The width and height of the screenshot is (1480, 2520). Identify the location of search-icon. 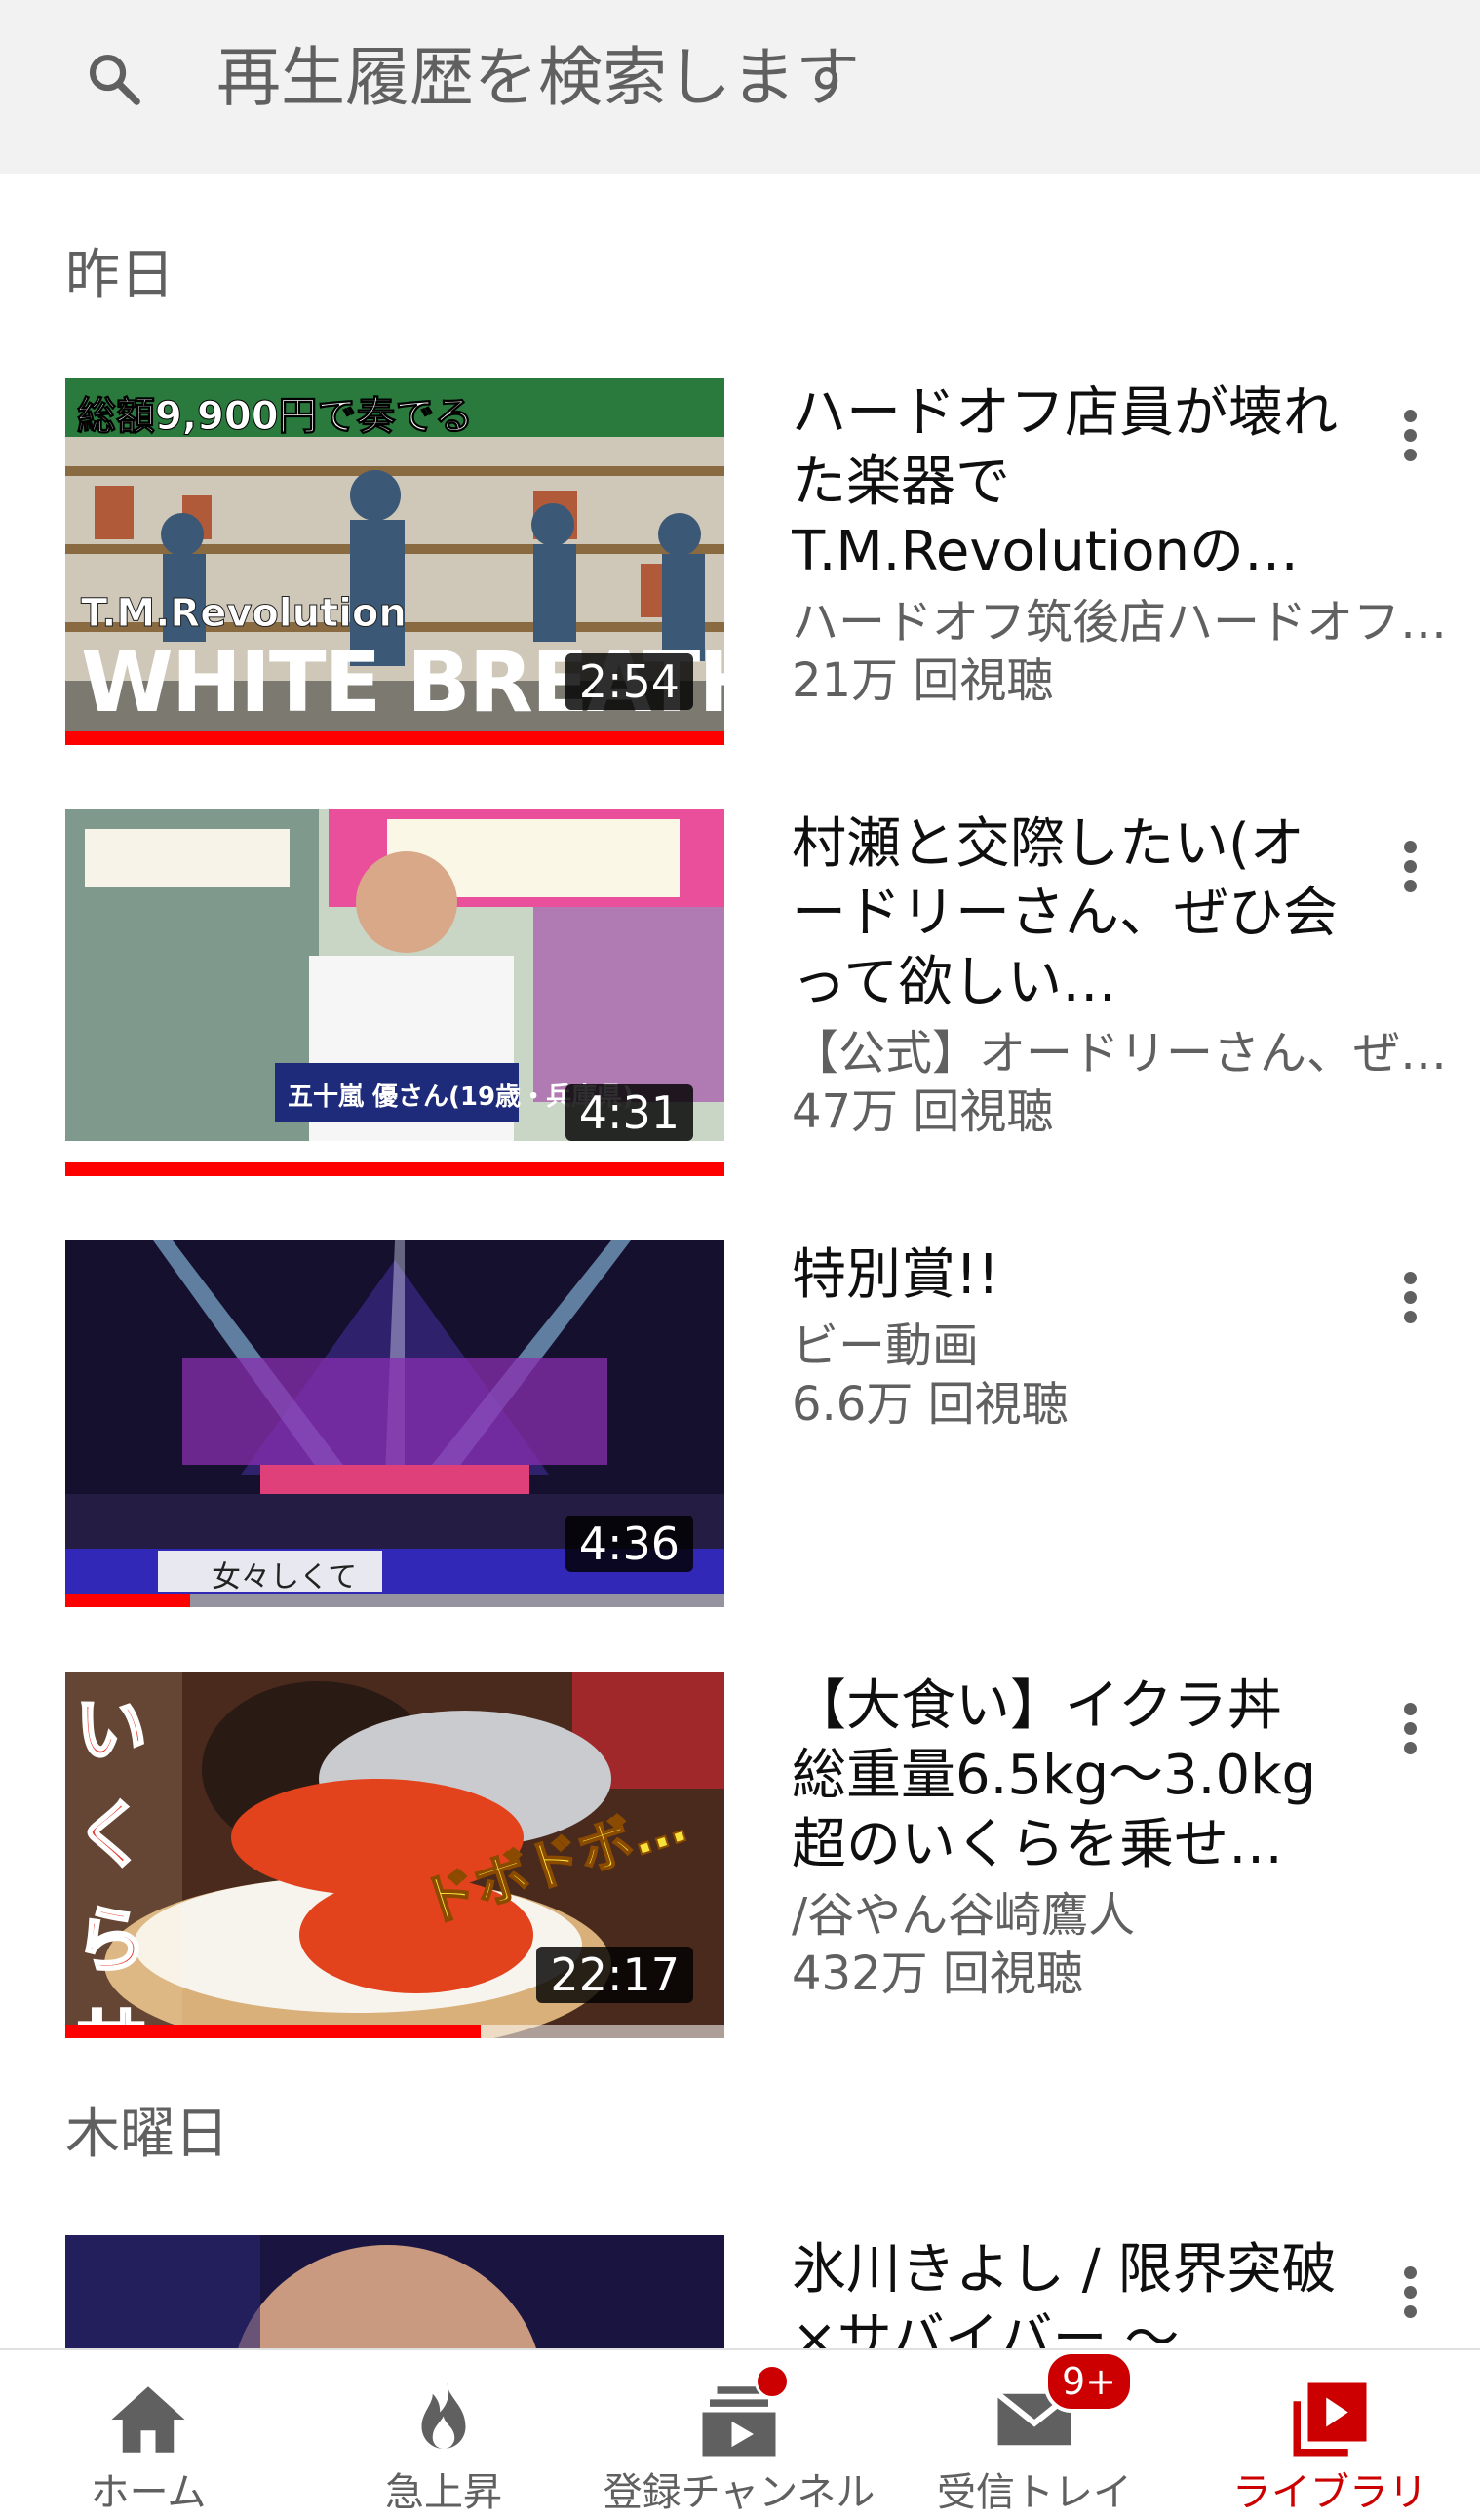
(114, 79).